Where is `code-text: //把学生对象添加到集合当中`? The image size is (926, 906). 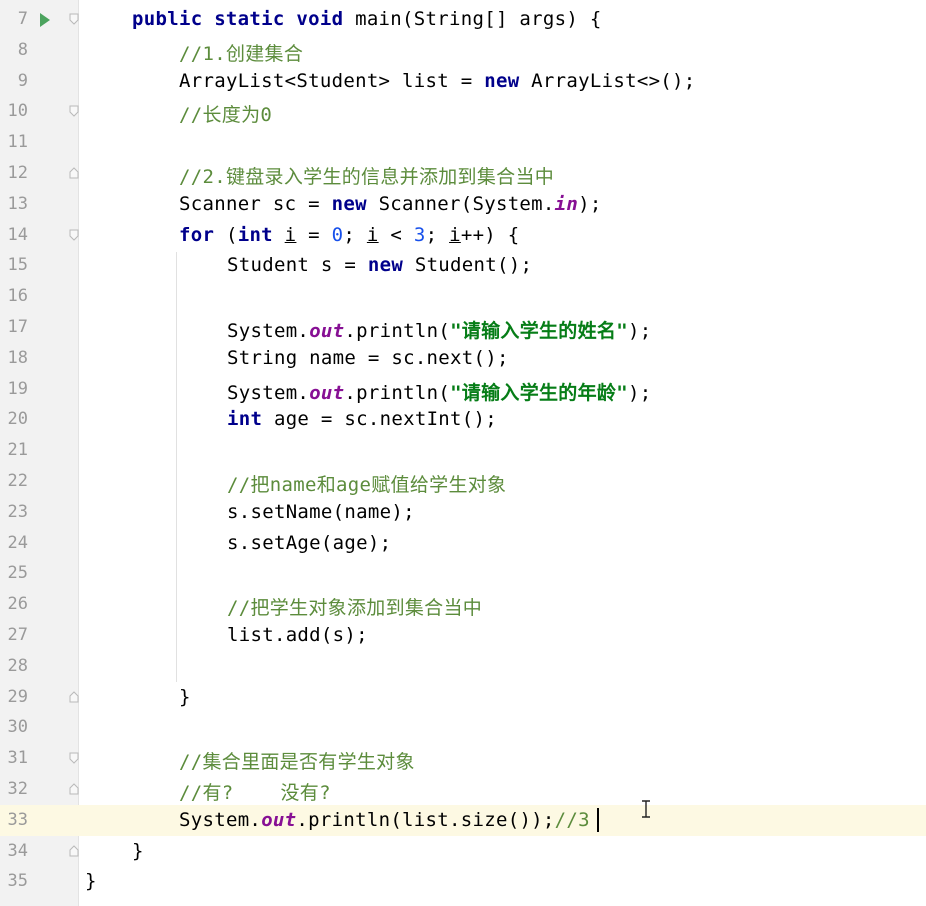 code-text: //把学生对象添加到集合当中 is located at coordinates (354, 606).